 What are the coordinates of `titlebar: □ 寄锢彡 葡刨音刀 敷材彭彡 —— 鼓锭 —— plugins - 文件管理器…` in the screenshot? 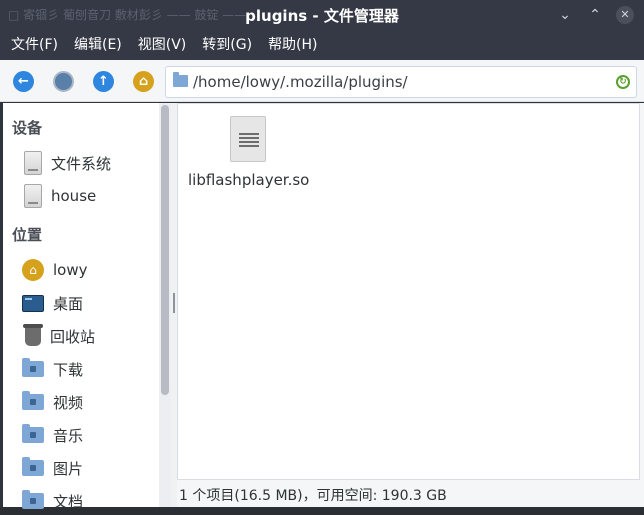 It's located at (322, 15).